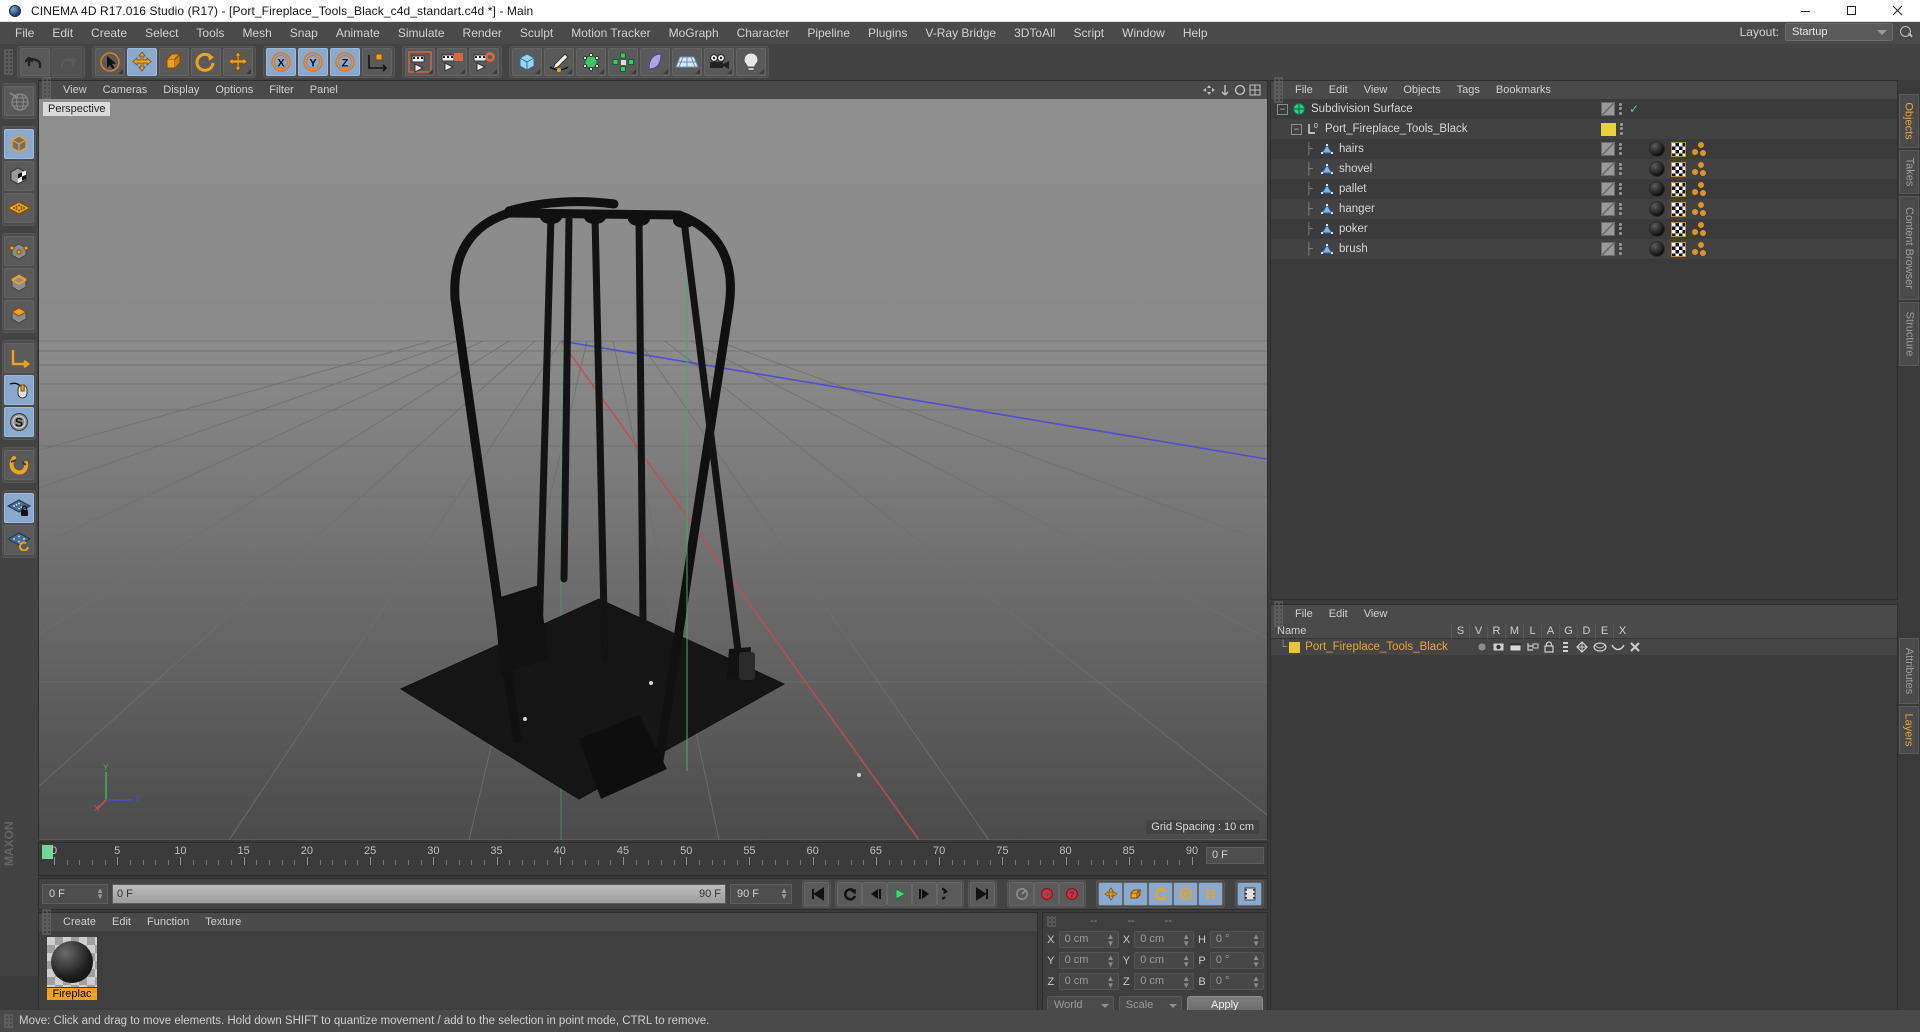 The height and width of the screenshot is (1032, 1920). I want to click on polygon-mode-button, so click(19, 315).